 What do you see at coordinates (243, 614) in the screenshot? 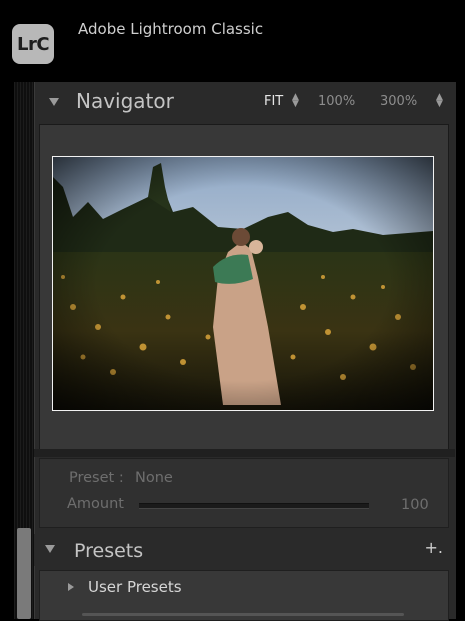
I see `scroll-indicator` at bounding box center [243, 614].